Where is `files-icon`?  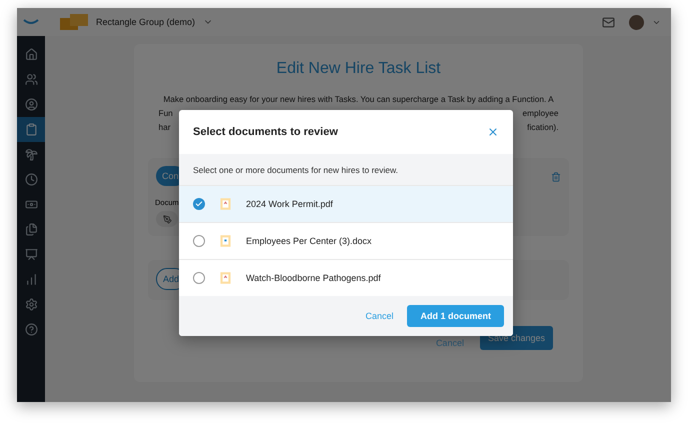
files-icon is located at coordinates (31, 229).